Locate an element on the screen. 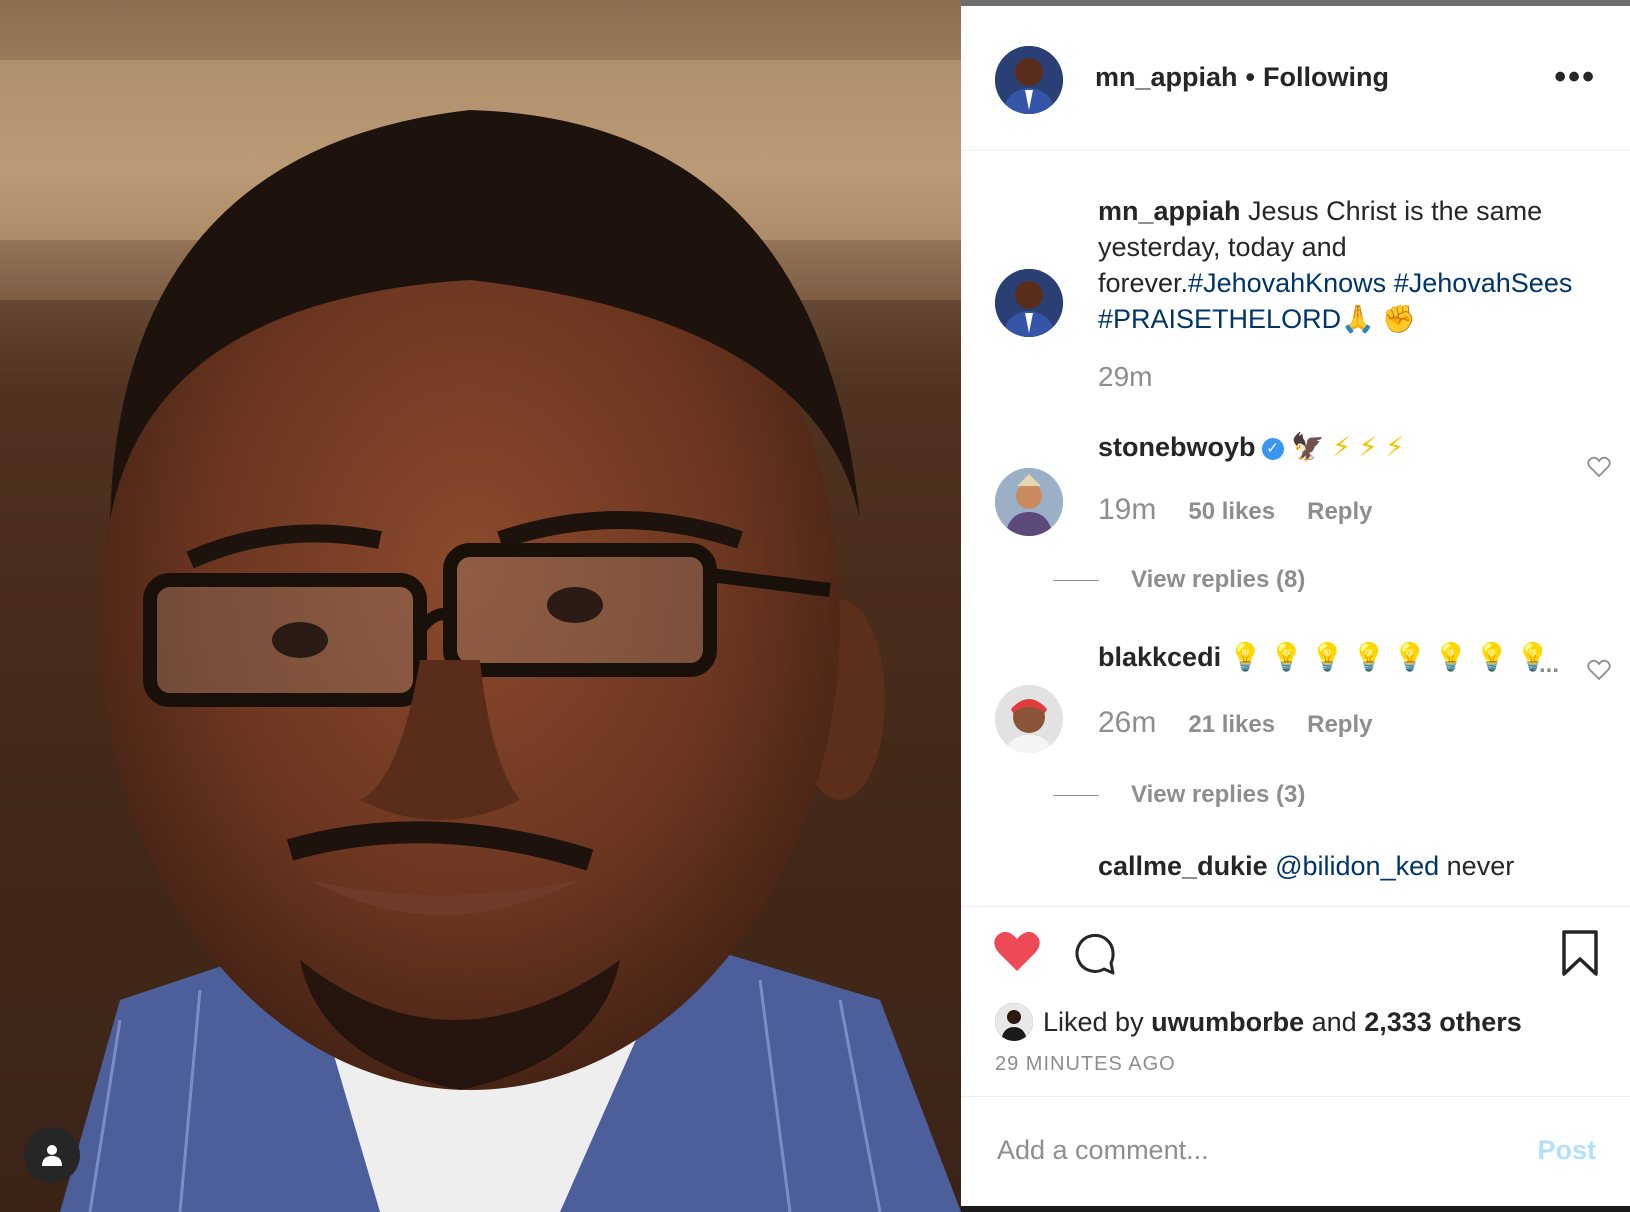 Image resolution: width=1630 pixels, height=1212 pixels. comment-text: 🦅 ⚡ ⚡ ⚡ is located at coordinates (1348, 447).